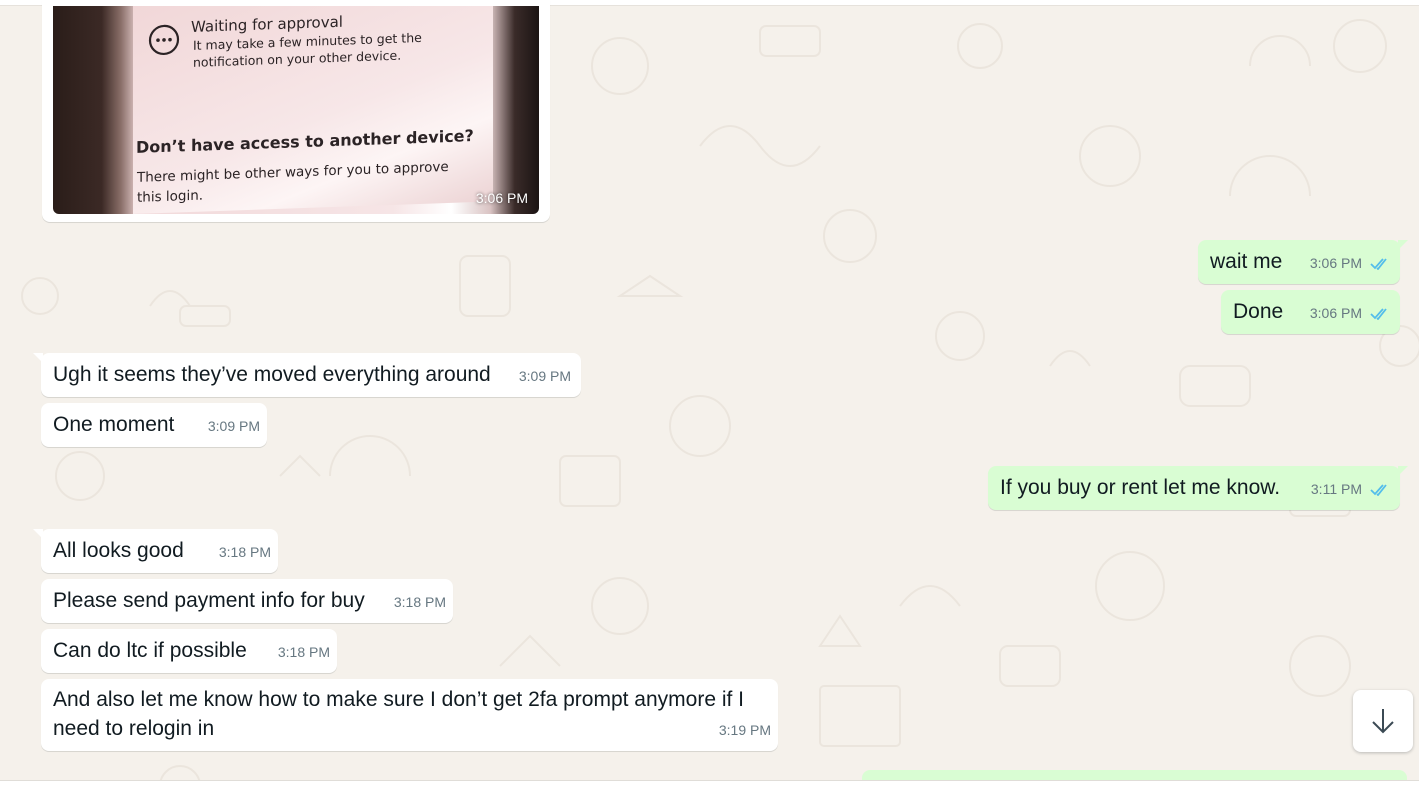  What do you see at coordinates (118, 550) in the screenshot?
I see `message-text: All looks good` at bounding box center [118, 550].